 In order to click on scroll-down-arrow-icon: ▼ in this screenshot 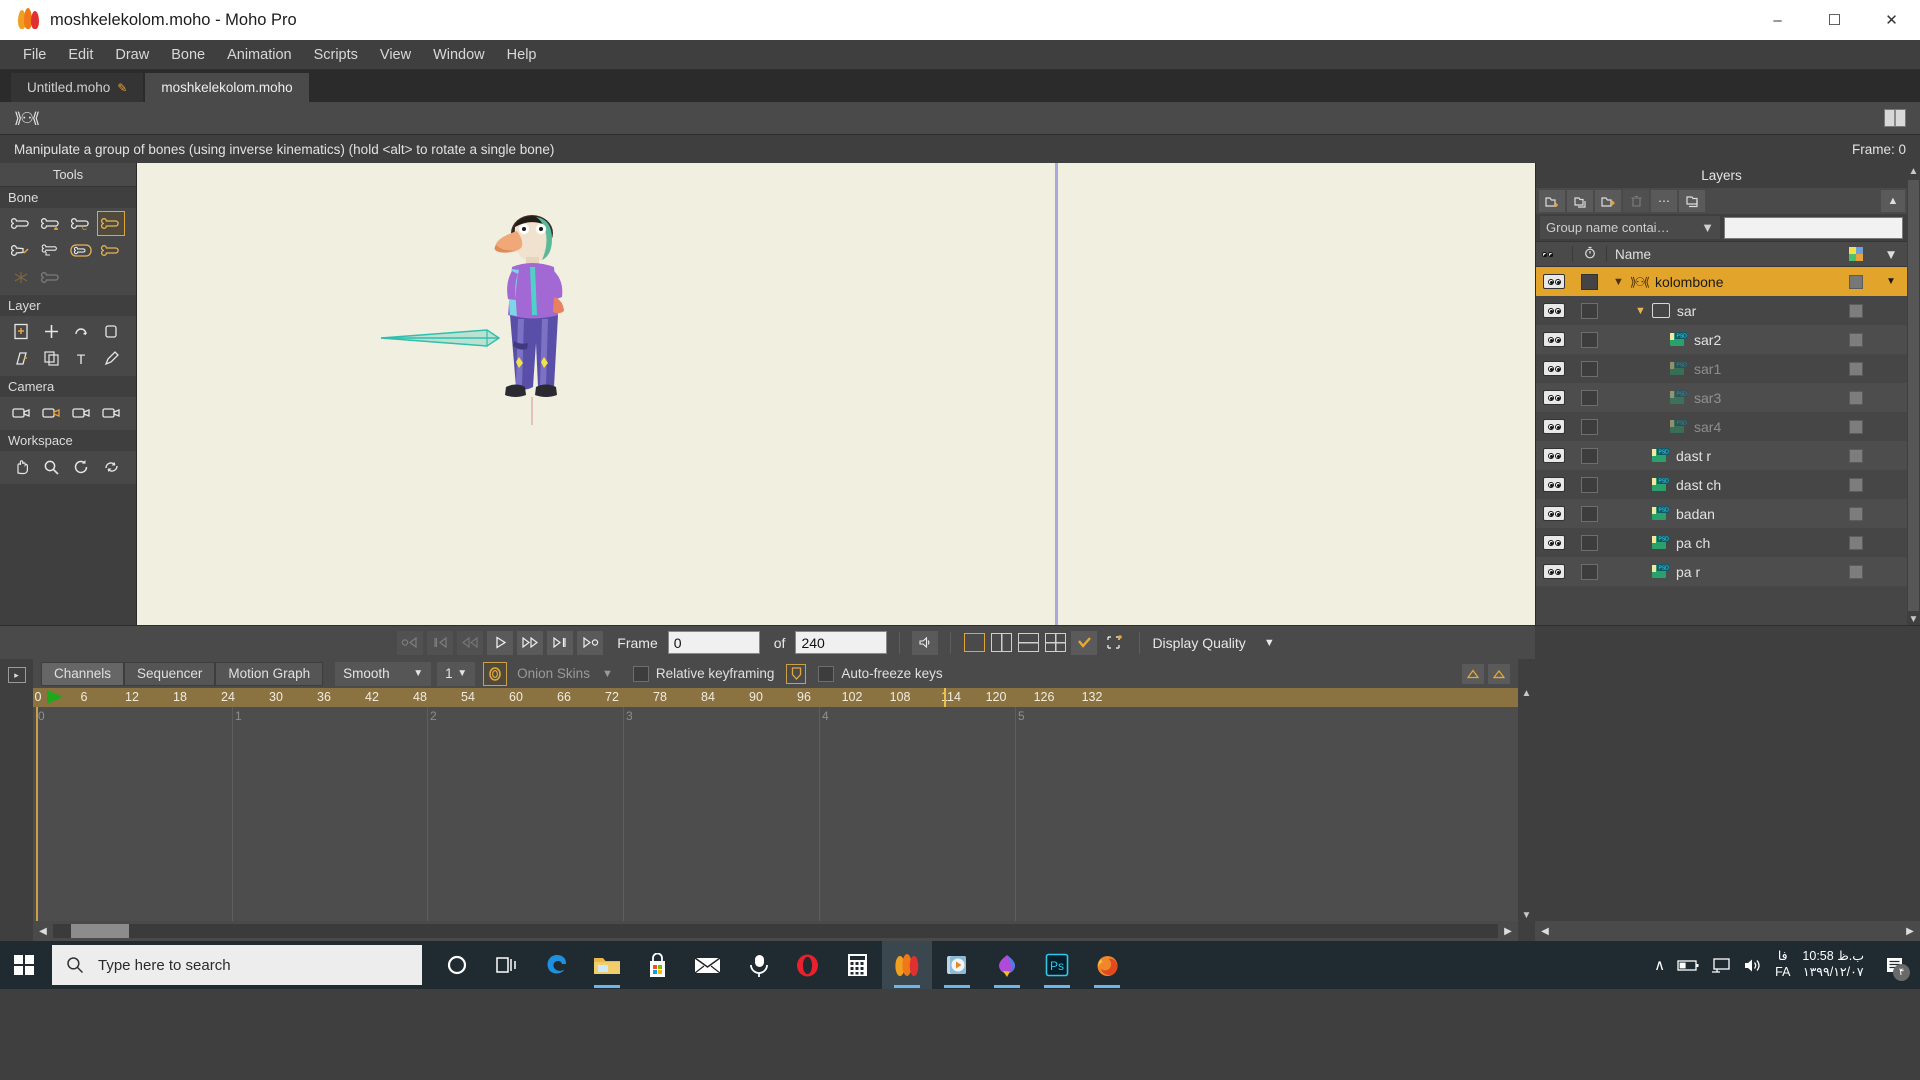, I will do `click(1914, 619)`.